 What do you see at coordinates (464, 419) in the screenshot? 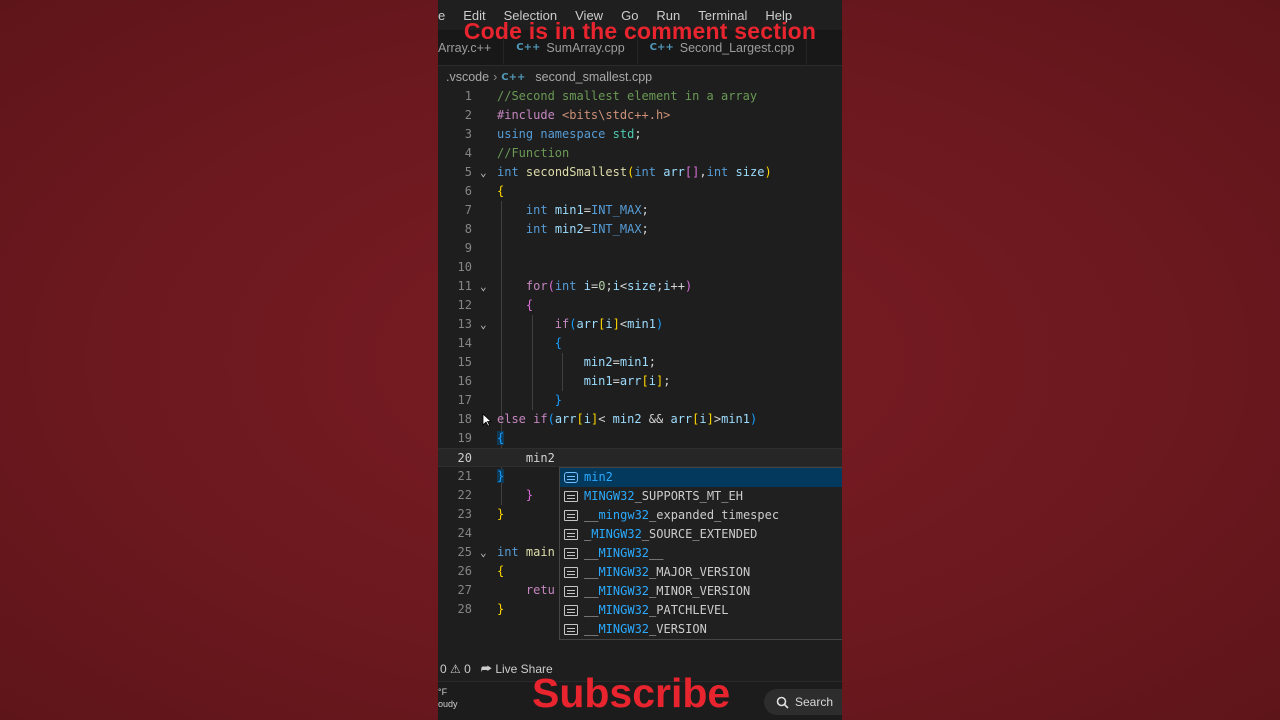
I see `line-number: 18` at bounding box center [464, 419].